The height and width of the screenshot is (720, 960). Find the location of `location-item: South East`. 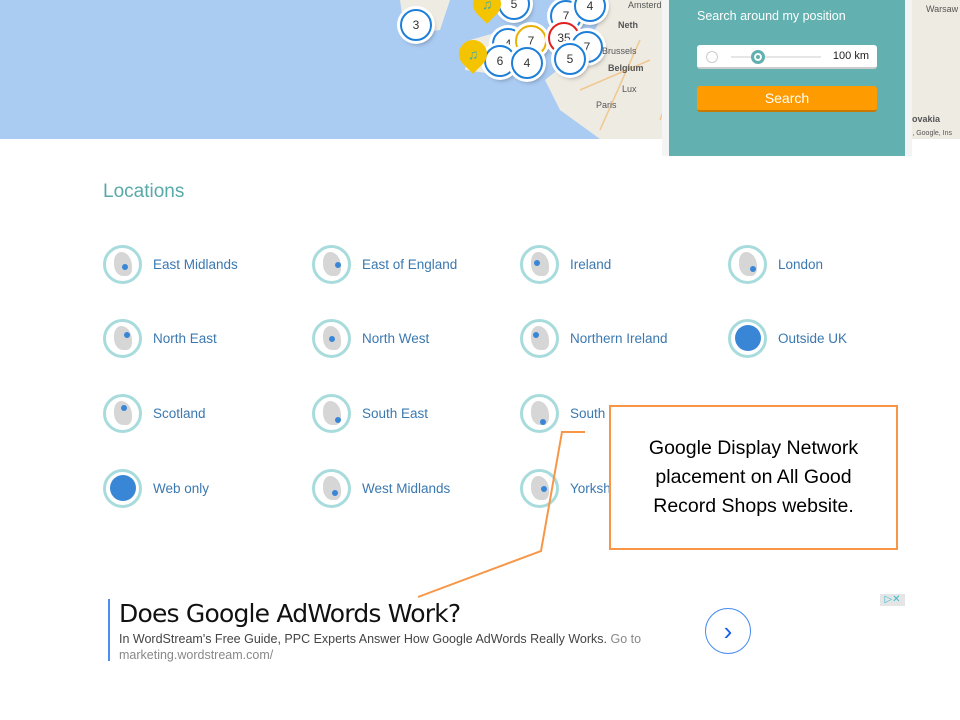

location-item: South East is located at coordinates (397, 413).